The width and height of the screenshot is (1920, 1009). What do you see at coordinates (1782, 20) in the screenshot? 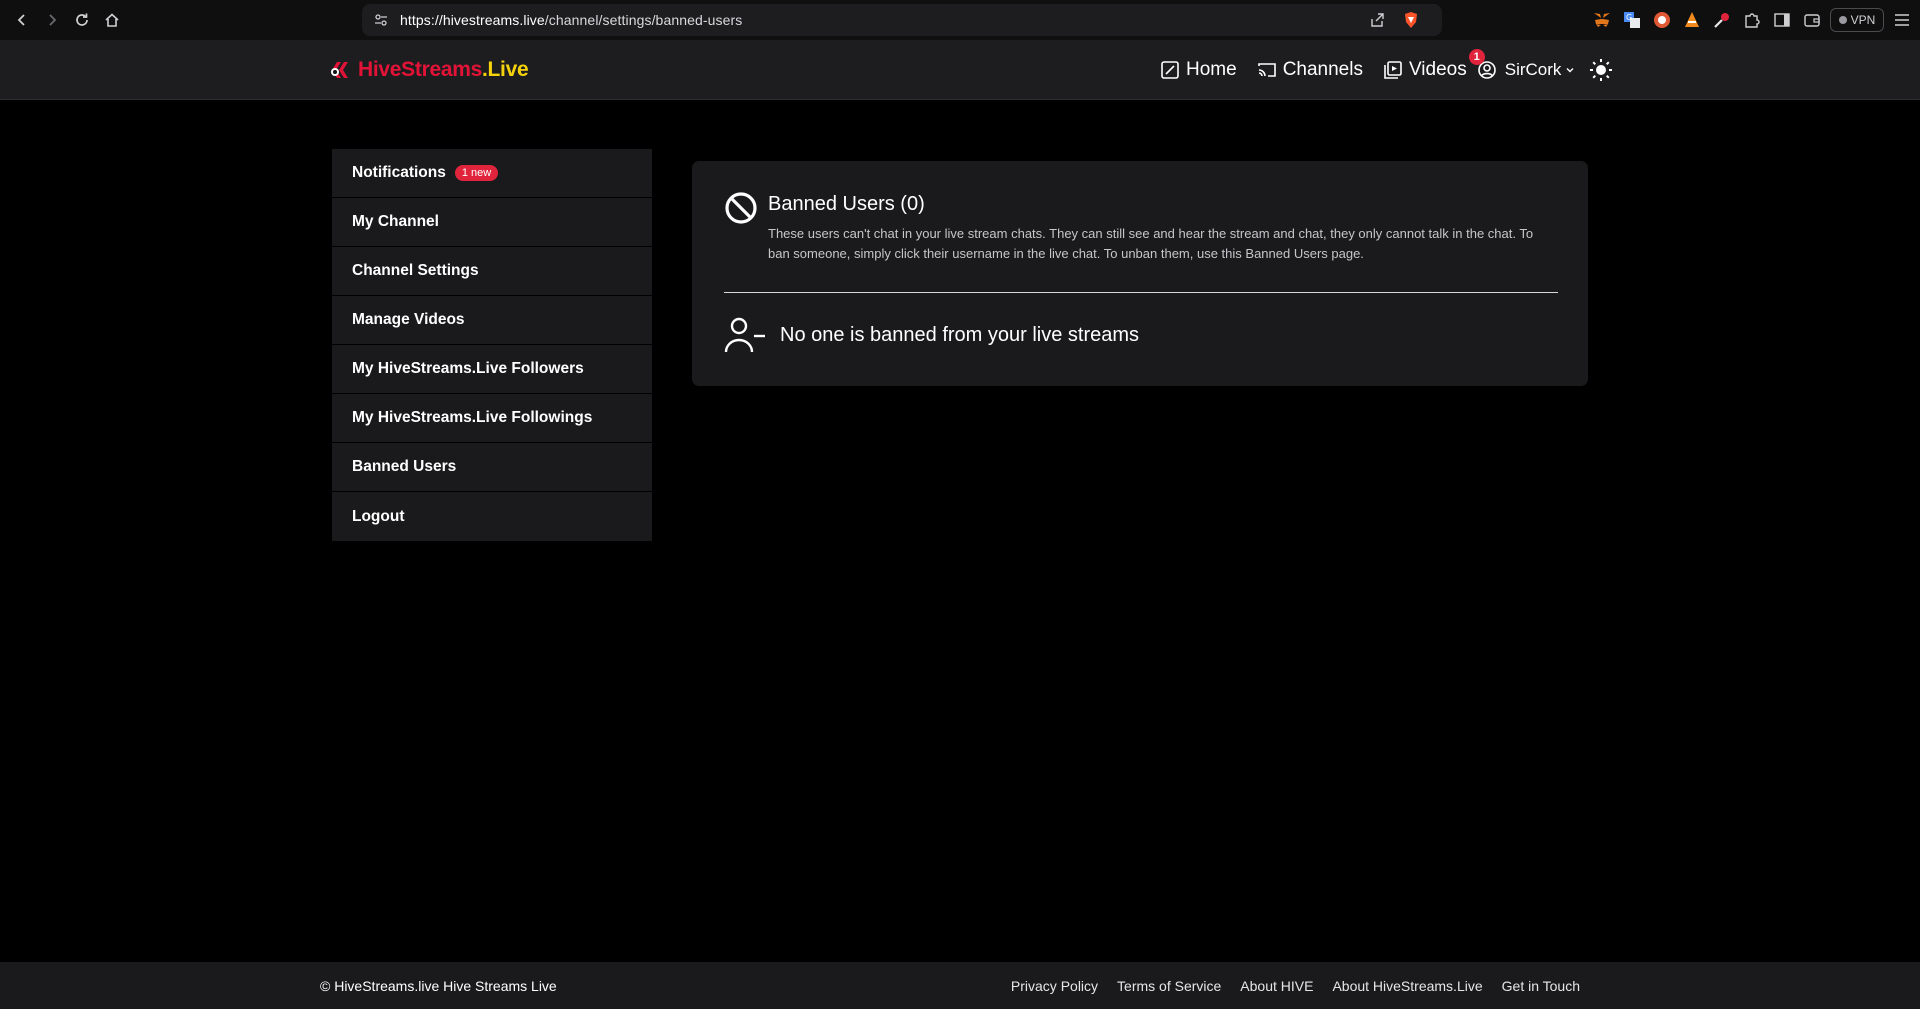
I see `sidebar-toggle-icon` at bounding box center [1782, 20].